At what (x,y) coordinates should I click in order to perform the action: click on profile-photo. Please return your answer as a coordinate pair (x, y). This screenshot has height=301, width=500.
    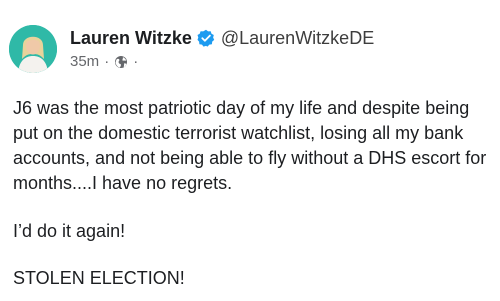
    Looking at the image, I should click on (33, 49).